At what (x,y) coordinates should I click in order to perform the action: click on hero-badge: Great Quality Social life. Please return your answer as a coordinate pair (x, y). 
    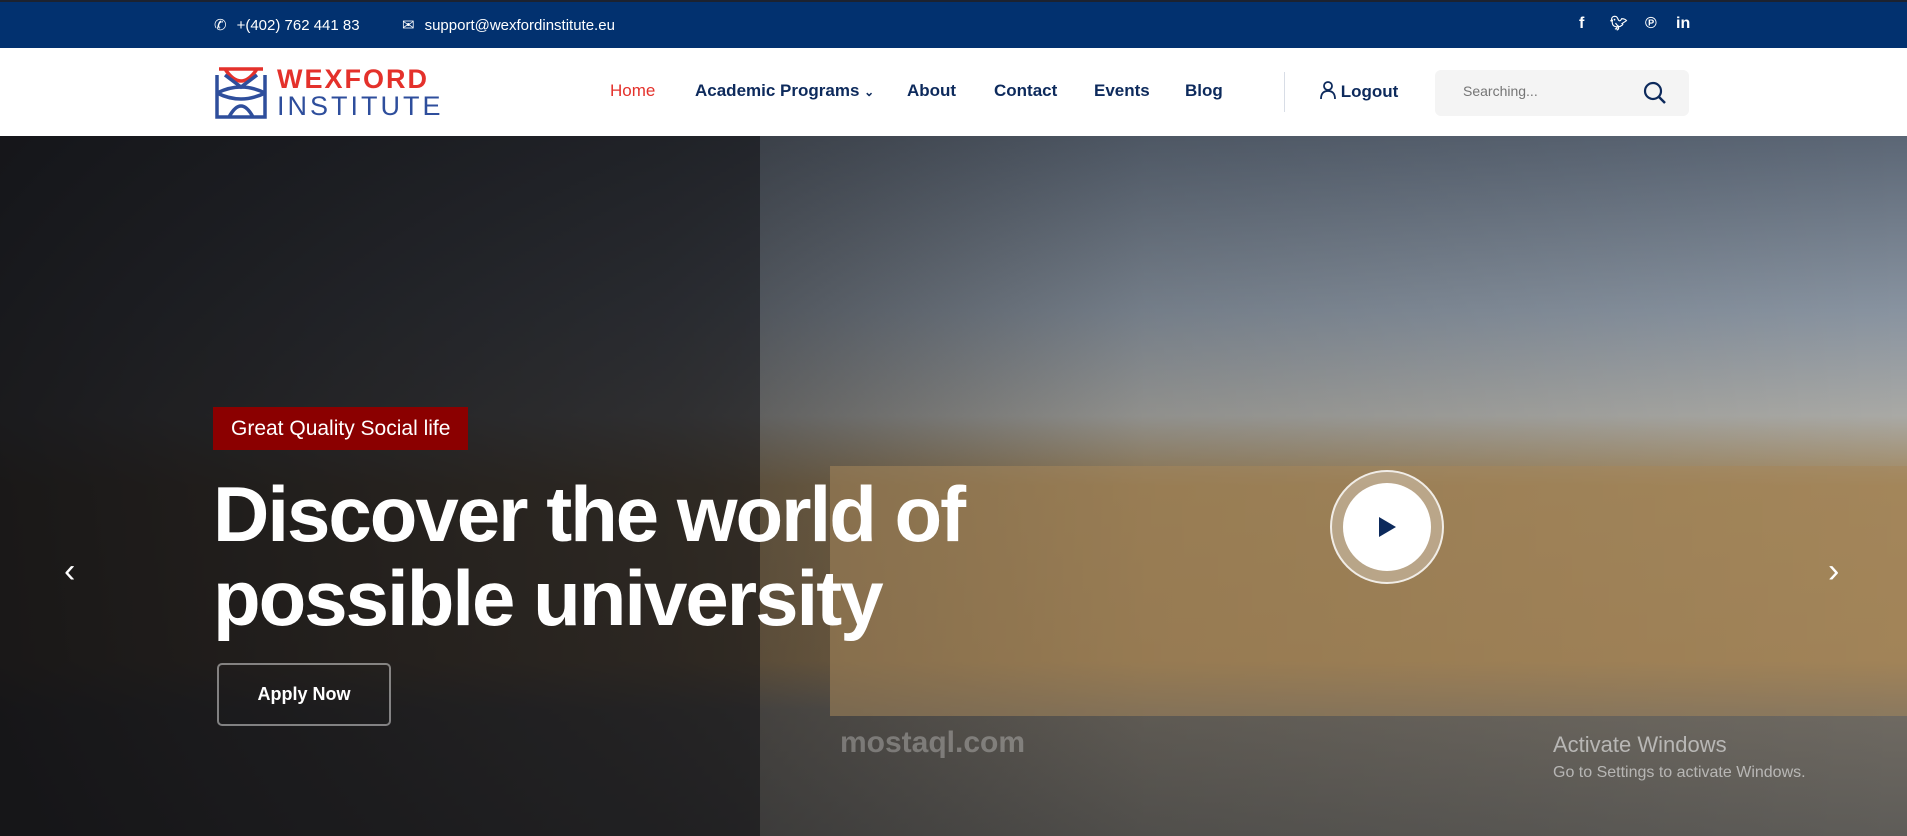
    Looking at the image, I should click on (341, 428).